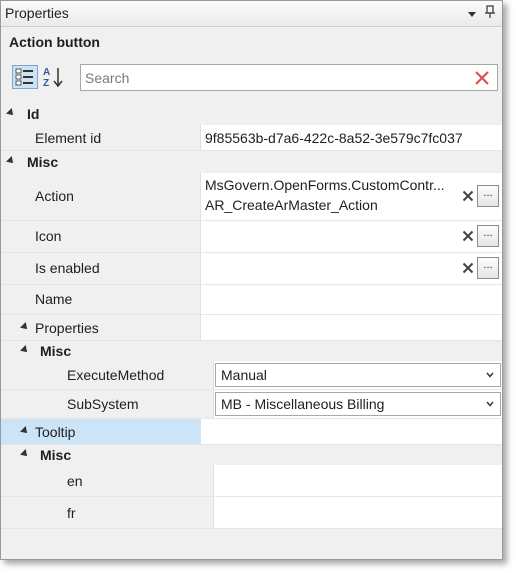 This screenshot has width=516, height=573. I want to click on subsystem-select: MB - Miscellaneous Billing, so click(358, 404).